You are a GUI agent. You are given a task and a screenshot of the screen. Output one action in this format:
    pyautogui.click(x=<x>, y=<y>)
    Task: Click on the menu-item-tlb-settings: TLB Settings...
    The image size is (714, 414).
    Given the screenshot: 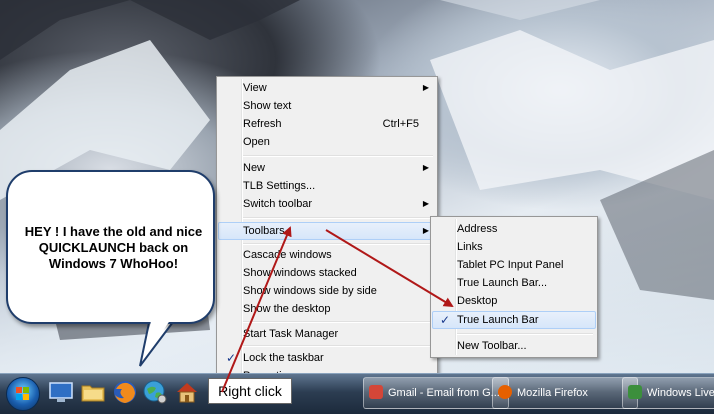 What is the action you would take?
    pyautogui.click(x=327, y=186)
    